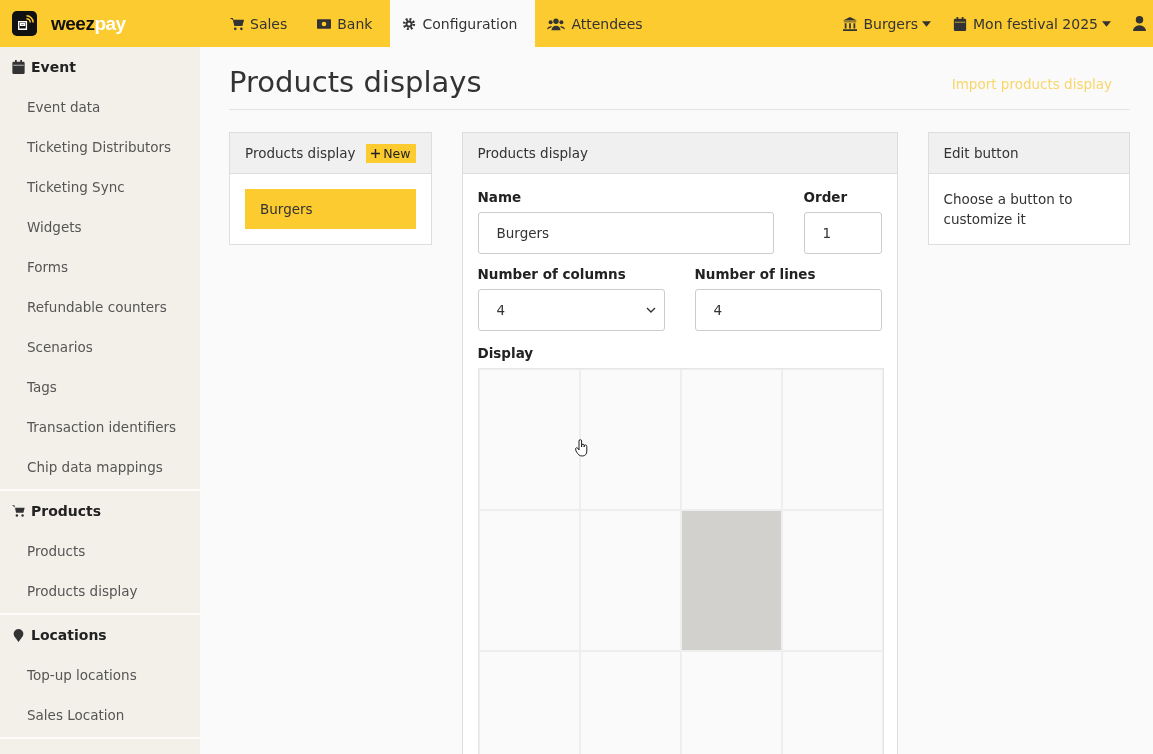  Describe the element at coordinates (100, 715) in the screenshot. I see `sidebar-item: Sales Location` at that location.